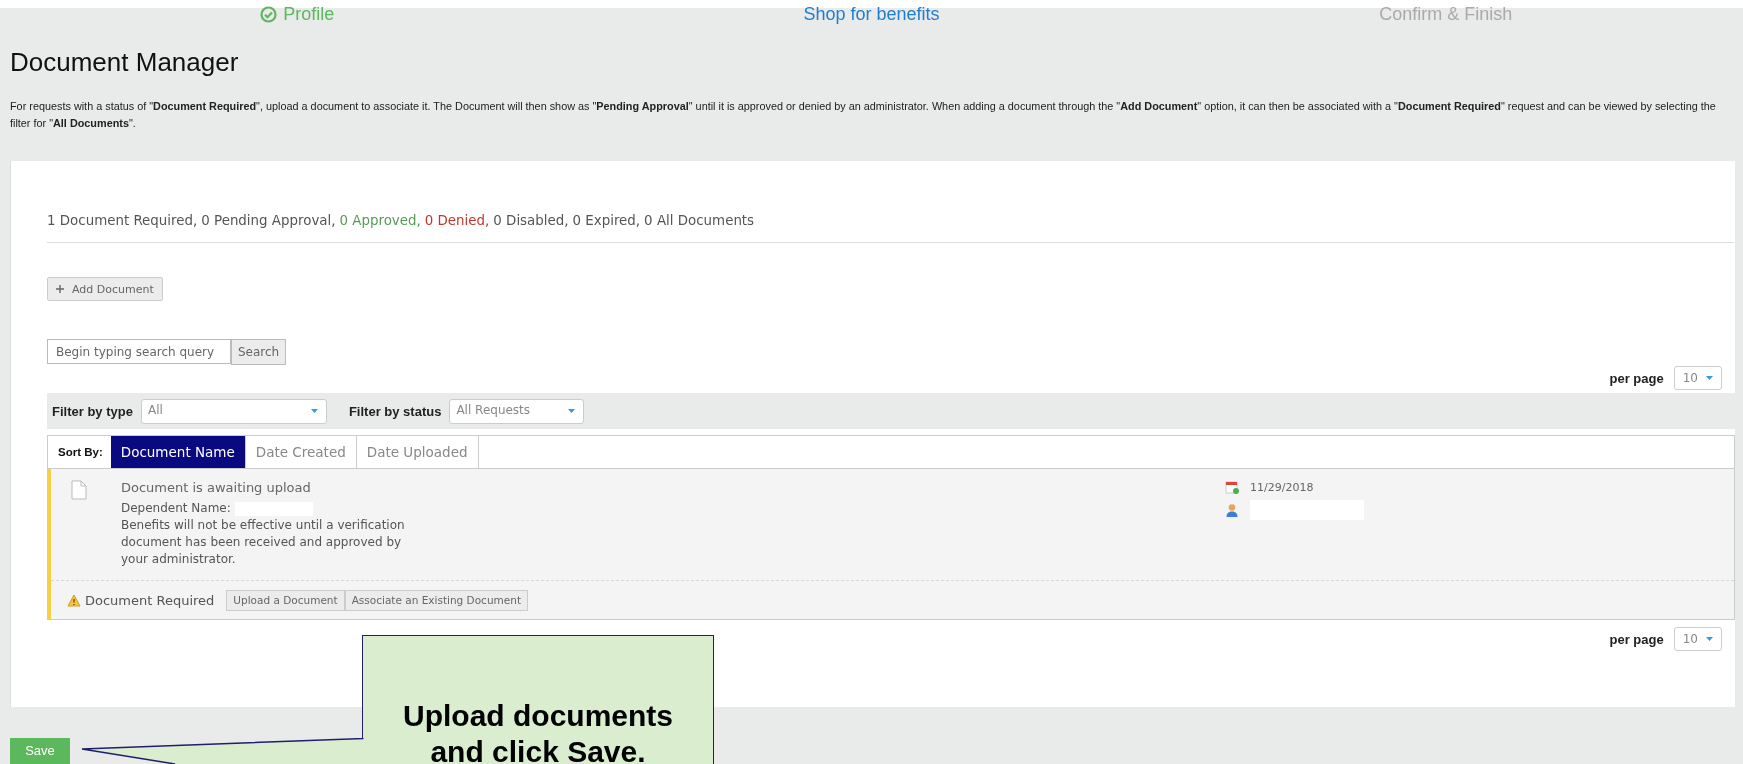  What do you see at coordinates (457, 220) in the screenshot?
I see `status-count-link: 0 Denied,` at bounding box center [457, 220].